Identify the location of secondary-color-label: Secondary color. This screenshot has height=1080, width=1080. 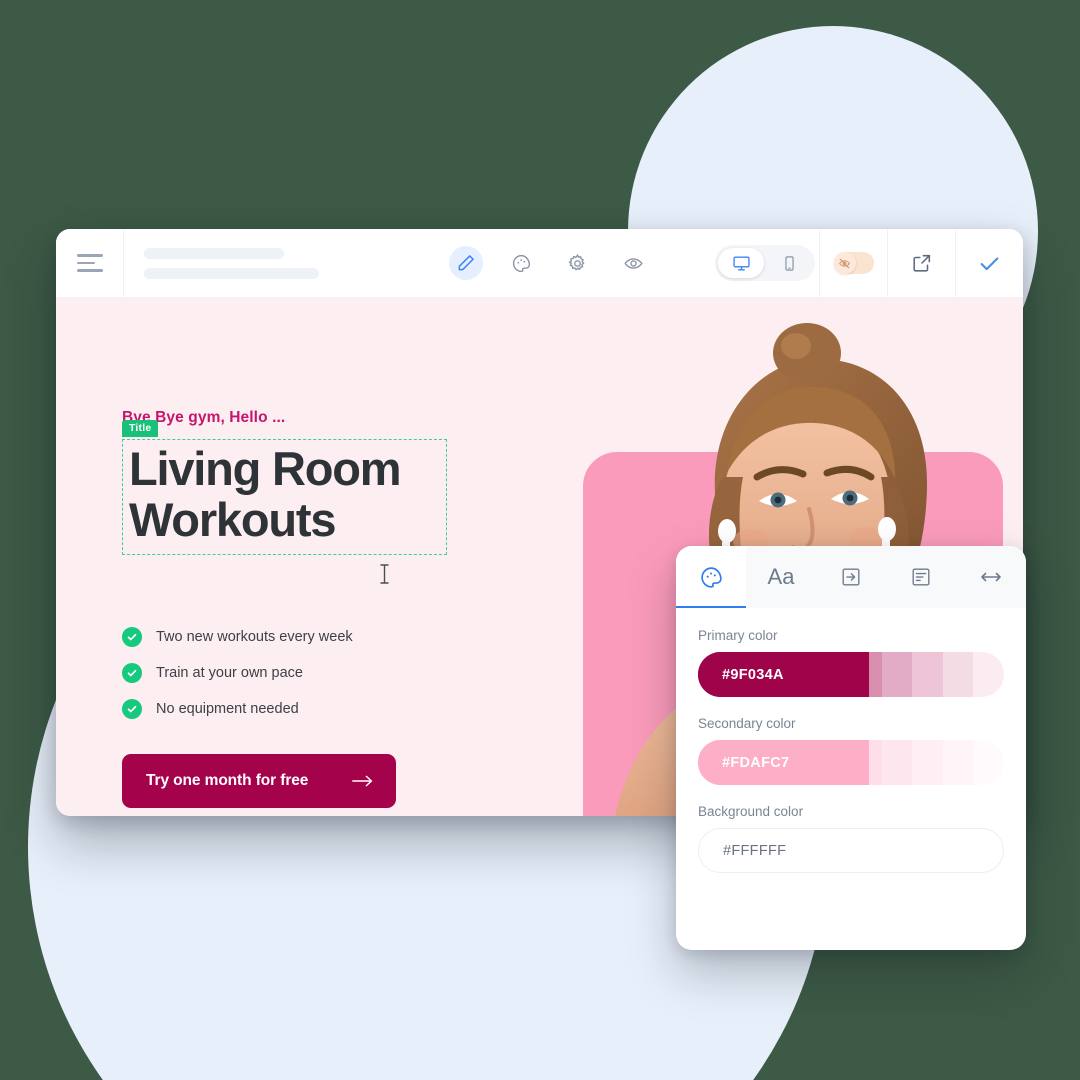
(747, 723).